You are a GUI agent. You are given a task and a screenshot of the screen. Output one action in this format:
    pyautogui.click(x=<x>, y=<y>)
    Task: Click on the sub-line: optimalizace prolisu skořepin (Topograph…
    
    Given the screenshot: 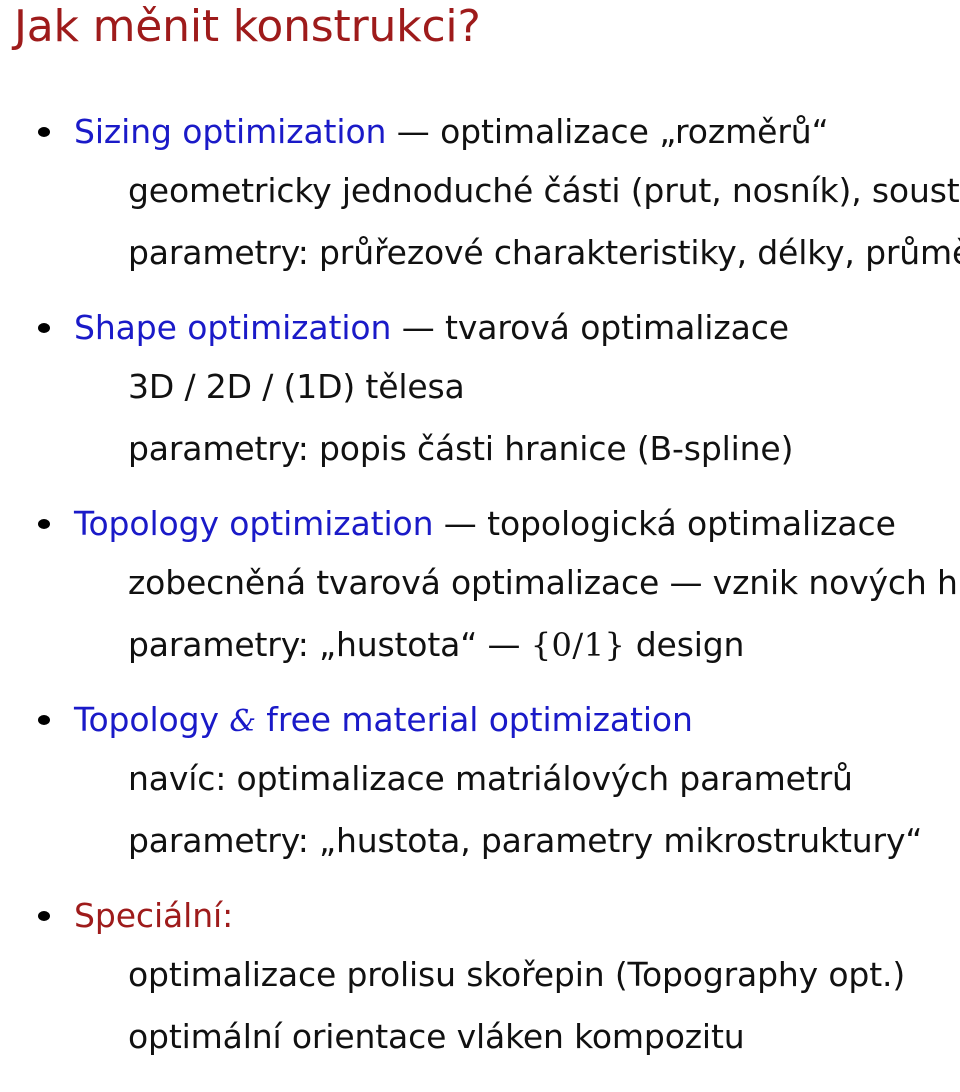 What is the action you would take?
    pyautogui.click(x=517, y=974)
    